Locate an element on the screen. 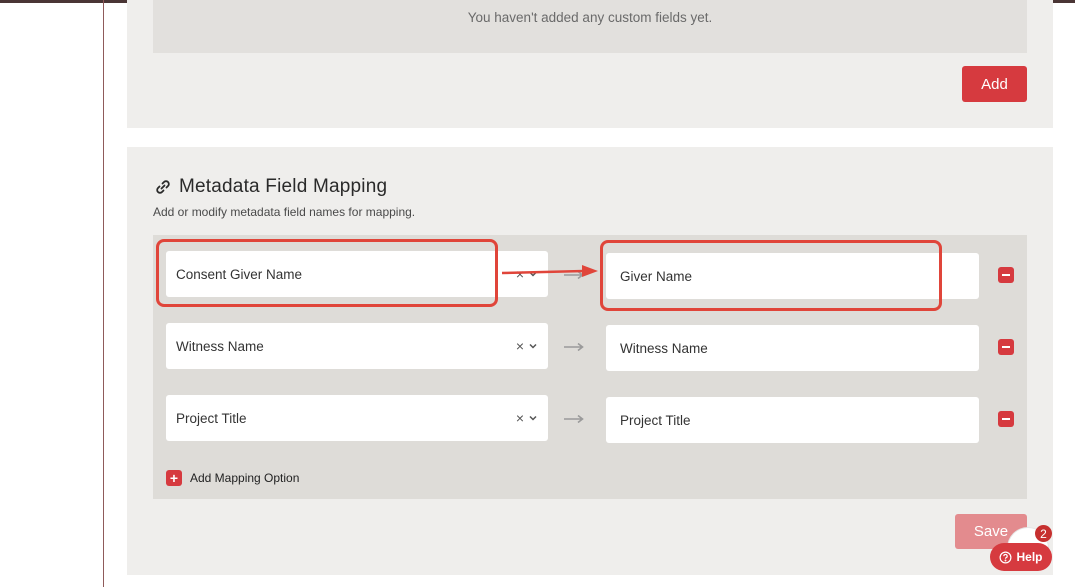  annotation-highlight-source is located at coordinates (327, 273).